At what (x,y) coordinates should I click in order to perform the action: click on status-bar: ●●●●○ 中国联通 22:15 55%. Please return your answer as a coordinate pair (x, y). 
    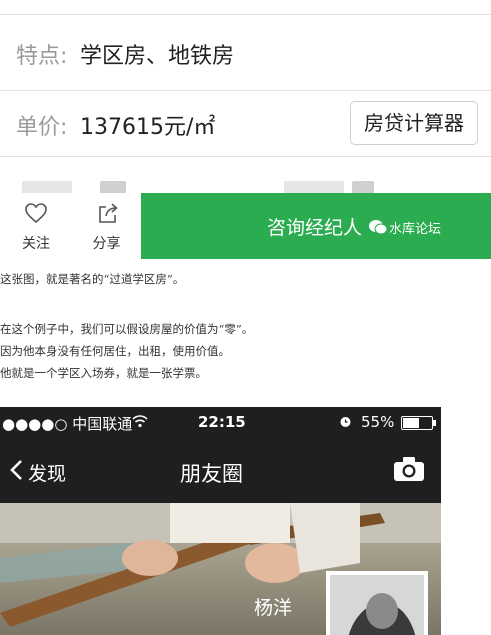
    Looking at the image, I should click on (220, 422).